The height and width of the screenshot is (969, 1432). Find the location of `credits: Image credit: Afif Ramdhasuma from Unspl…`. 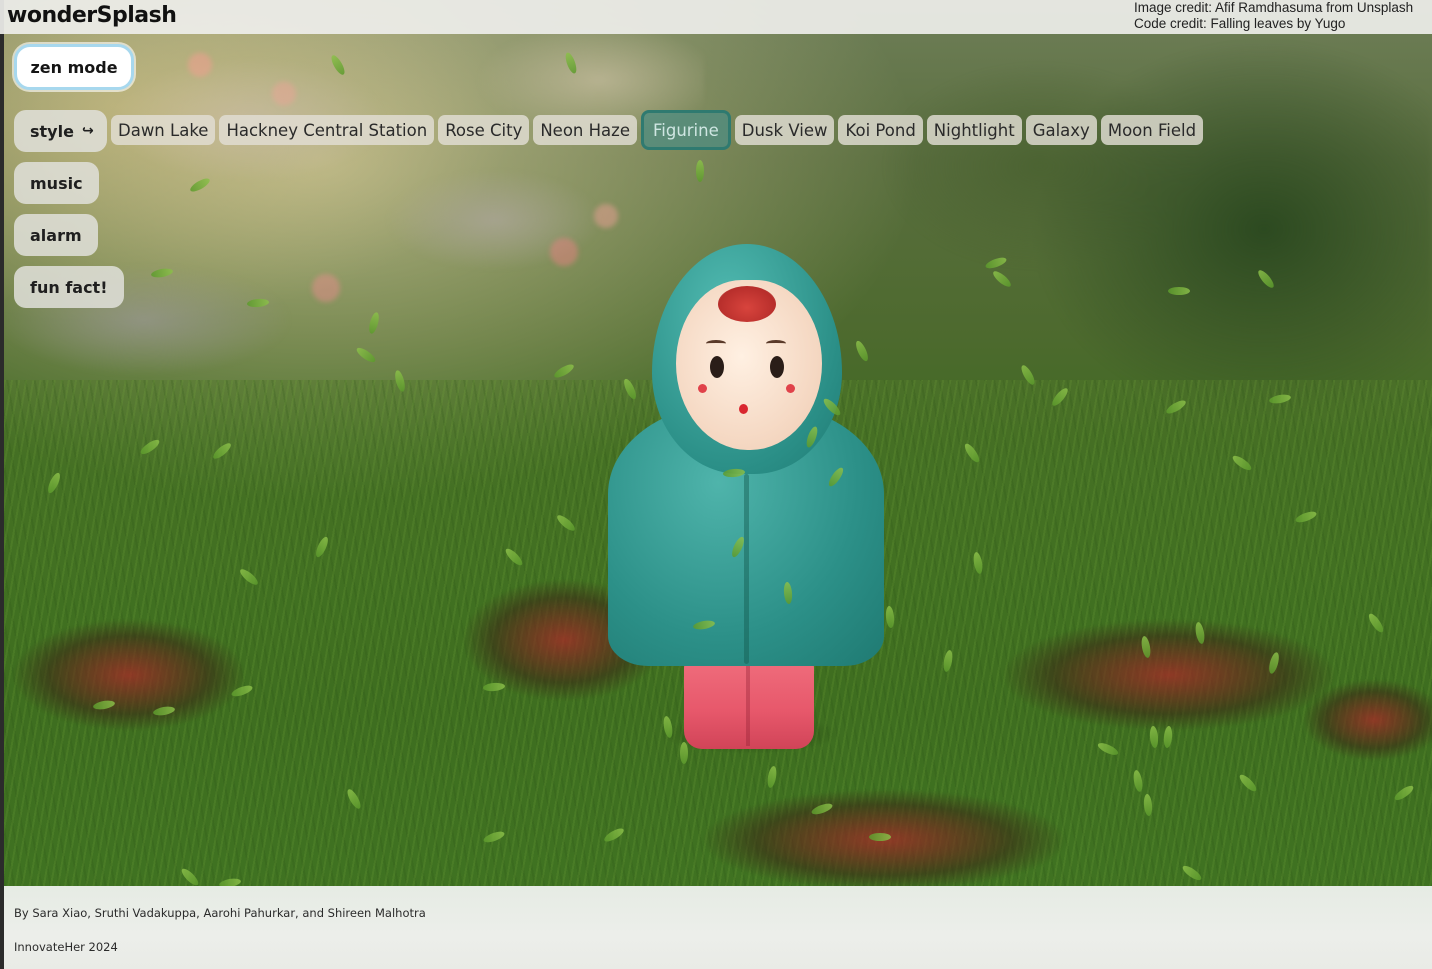

credits: Image credit: Afif Ramdhasuma from Unspl… is located at coordinates (1273, 16).